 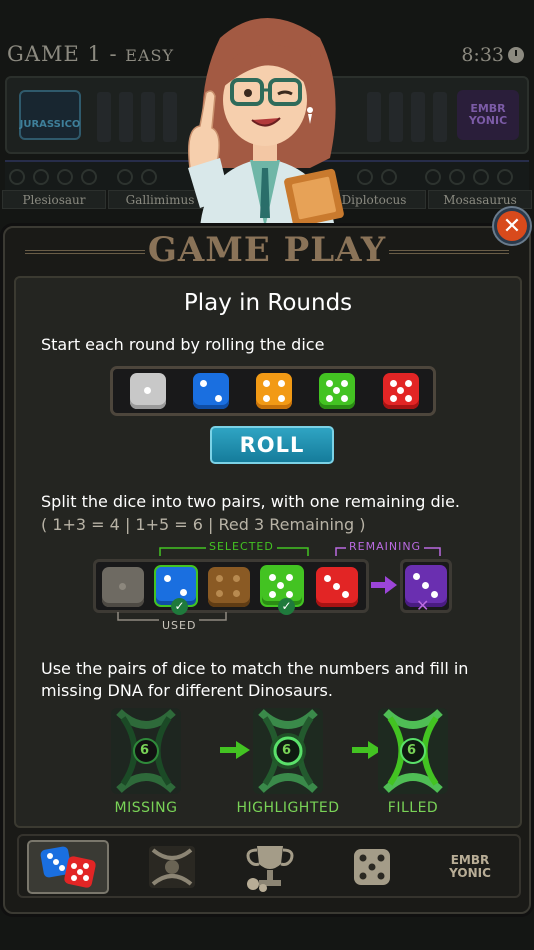 I want to click on section-title: Play in Rounds, so click(x=268, y=303).